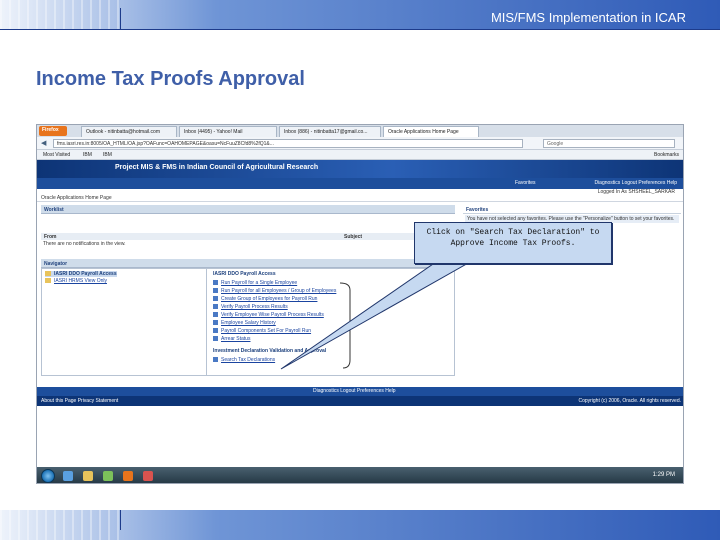  I want to click on nav-function-link: Run Payroll for a Single Employee, so click(255, 283).